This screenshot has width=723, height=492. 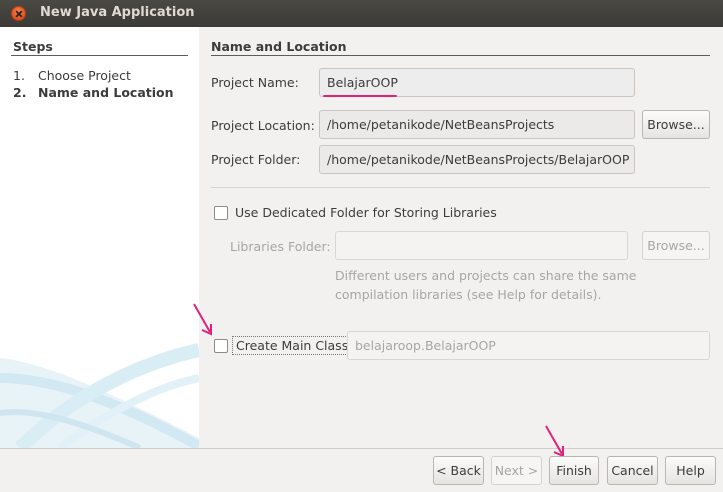 I want to click on create-main-class-checkbox, so click(x=221, y=346).